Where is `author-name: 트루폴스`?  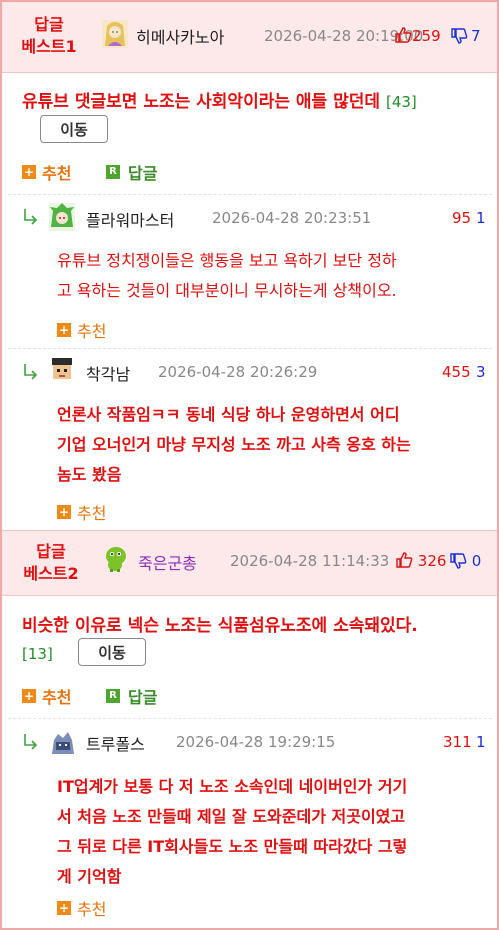 author-name: 트루폴스 is located at coordinates (115, 743).